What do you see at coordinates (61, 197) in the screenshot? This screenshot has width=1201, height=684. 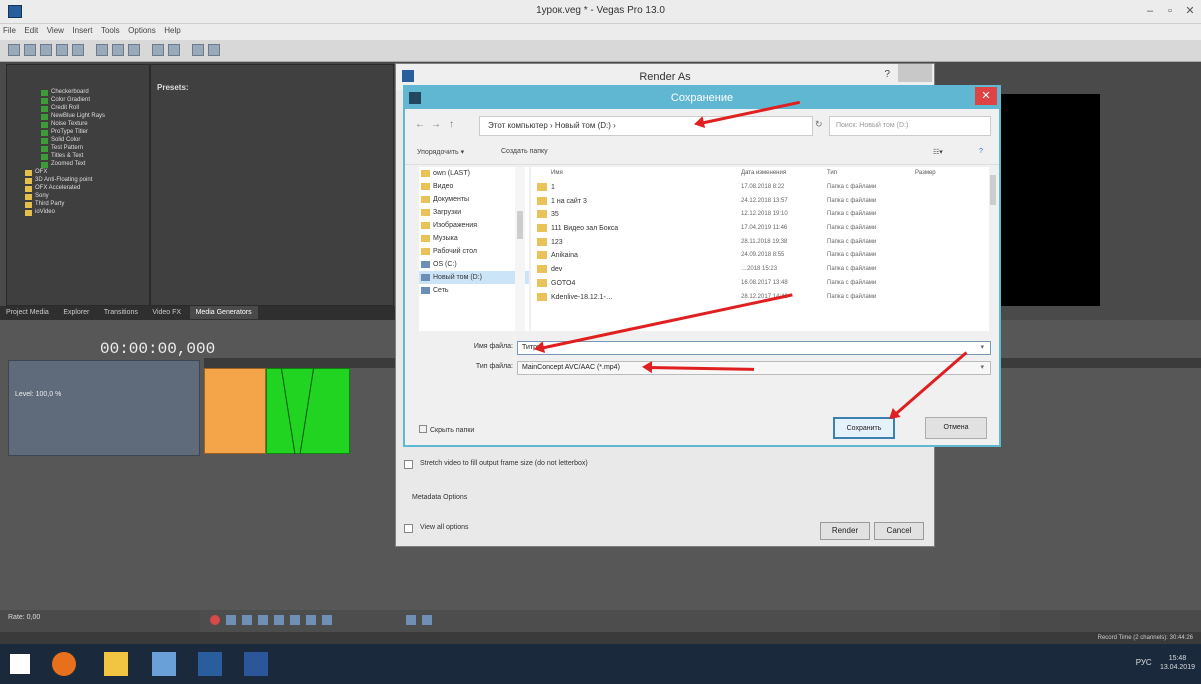 I see `tree-folder: Sony` at bounding box center [61, 197].